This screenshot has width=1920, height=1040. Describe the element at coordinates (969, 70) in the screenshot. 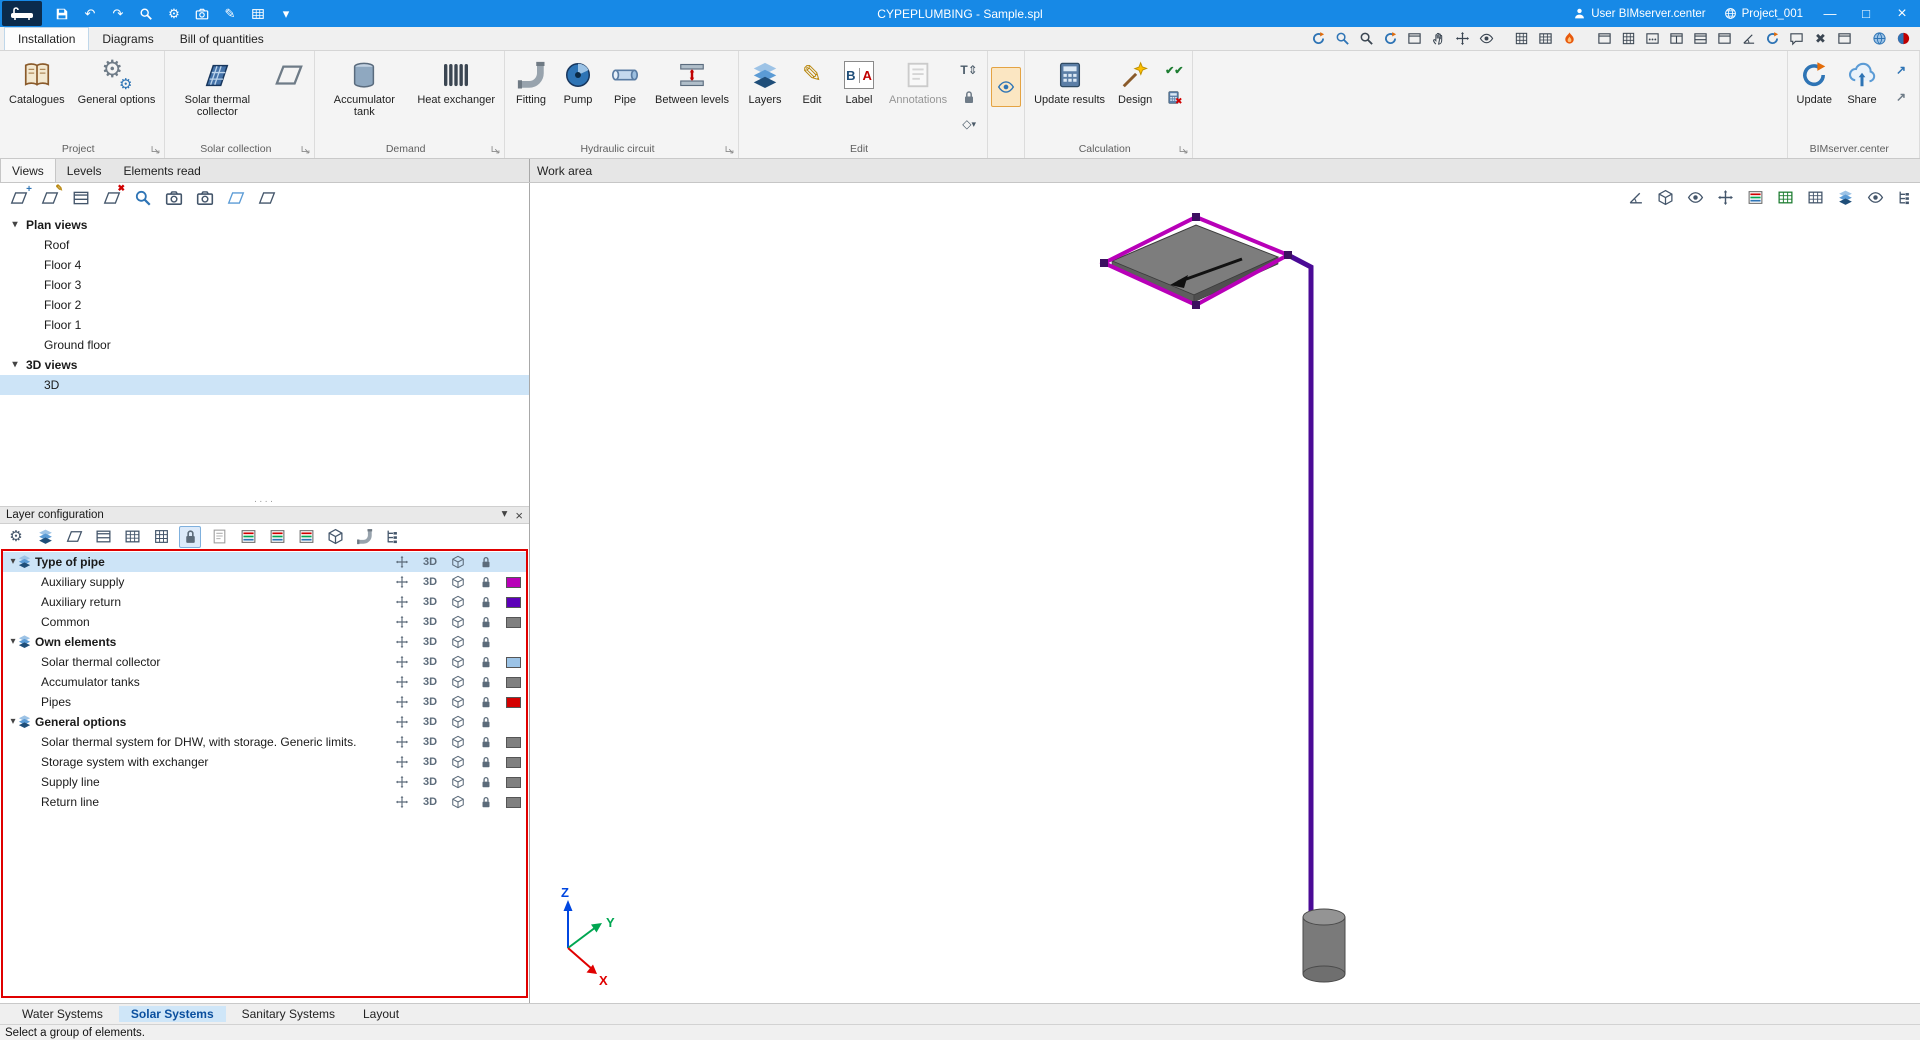

I see `text-size-button: T ⇕` at that location.